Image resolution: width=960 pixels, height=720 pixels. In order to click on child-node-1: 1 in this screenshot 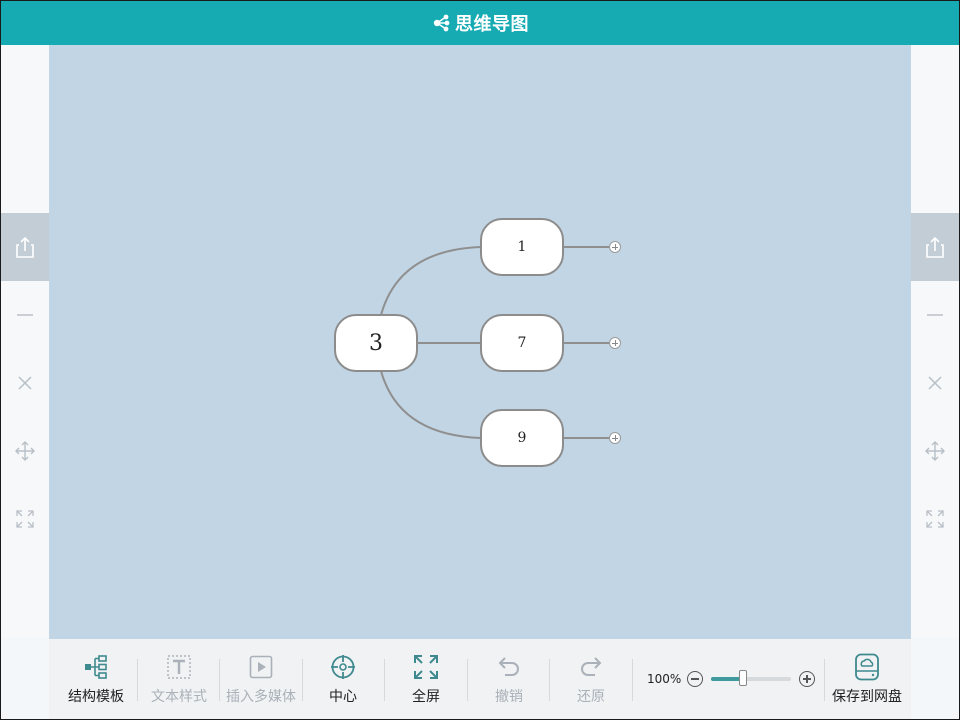, I will do `click(522, 247)`.